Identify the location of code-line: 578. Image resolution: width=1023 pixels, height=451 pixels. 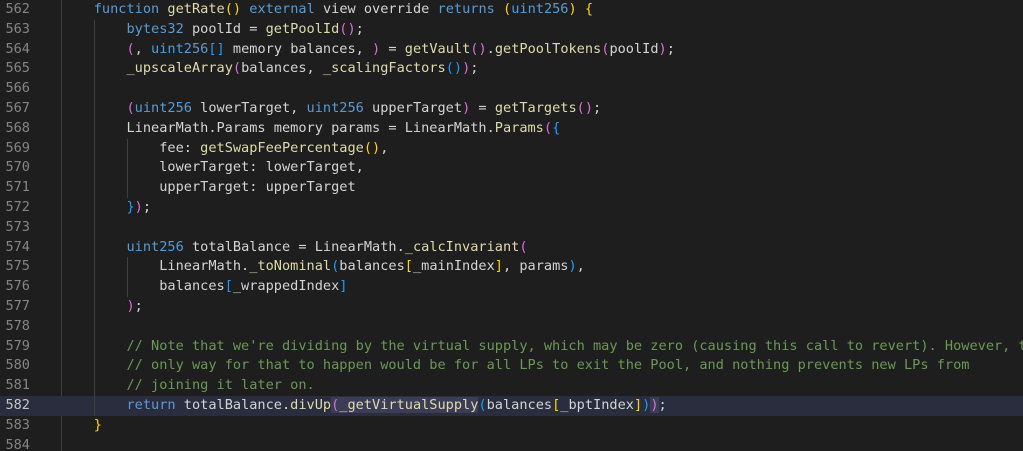
(511, 326).